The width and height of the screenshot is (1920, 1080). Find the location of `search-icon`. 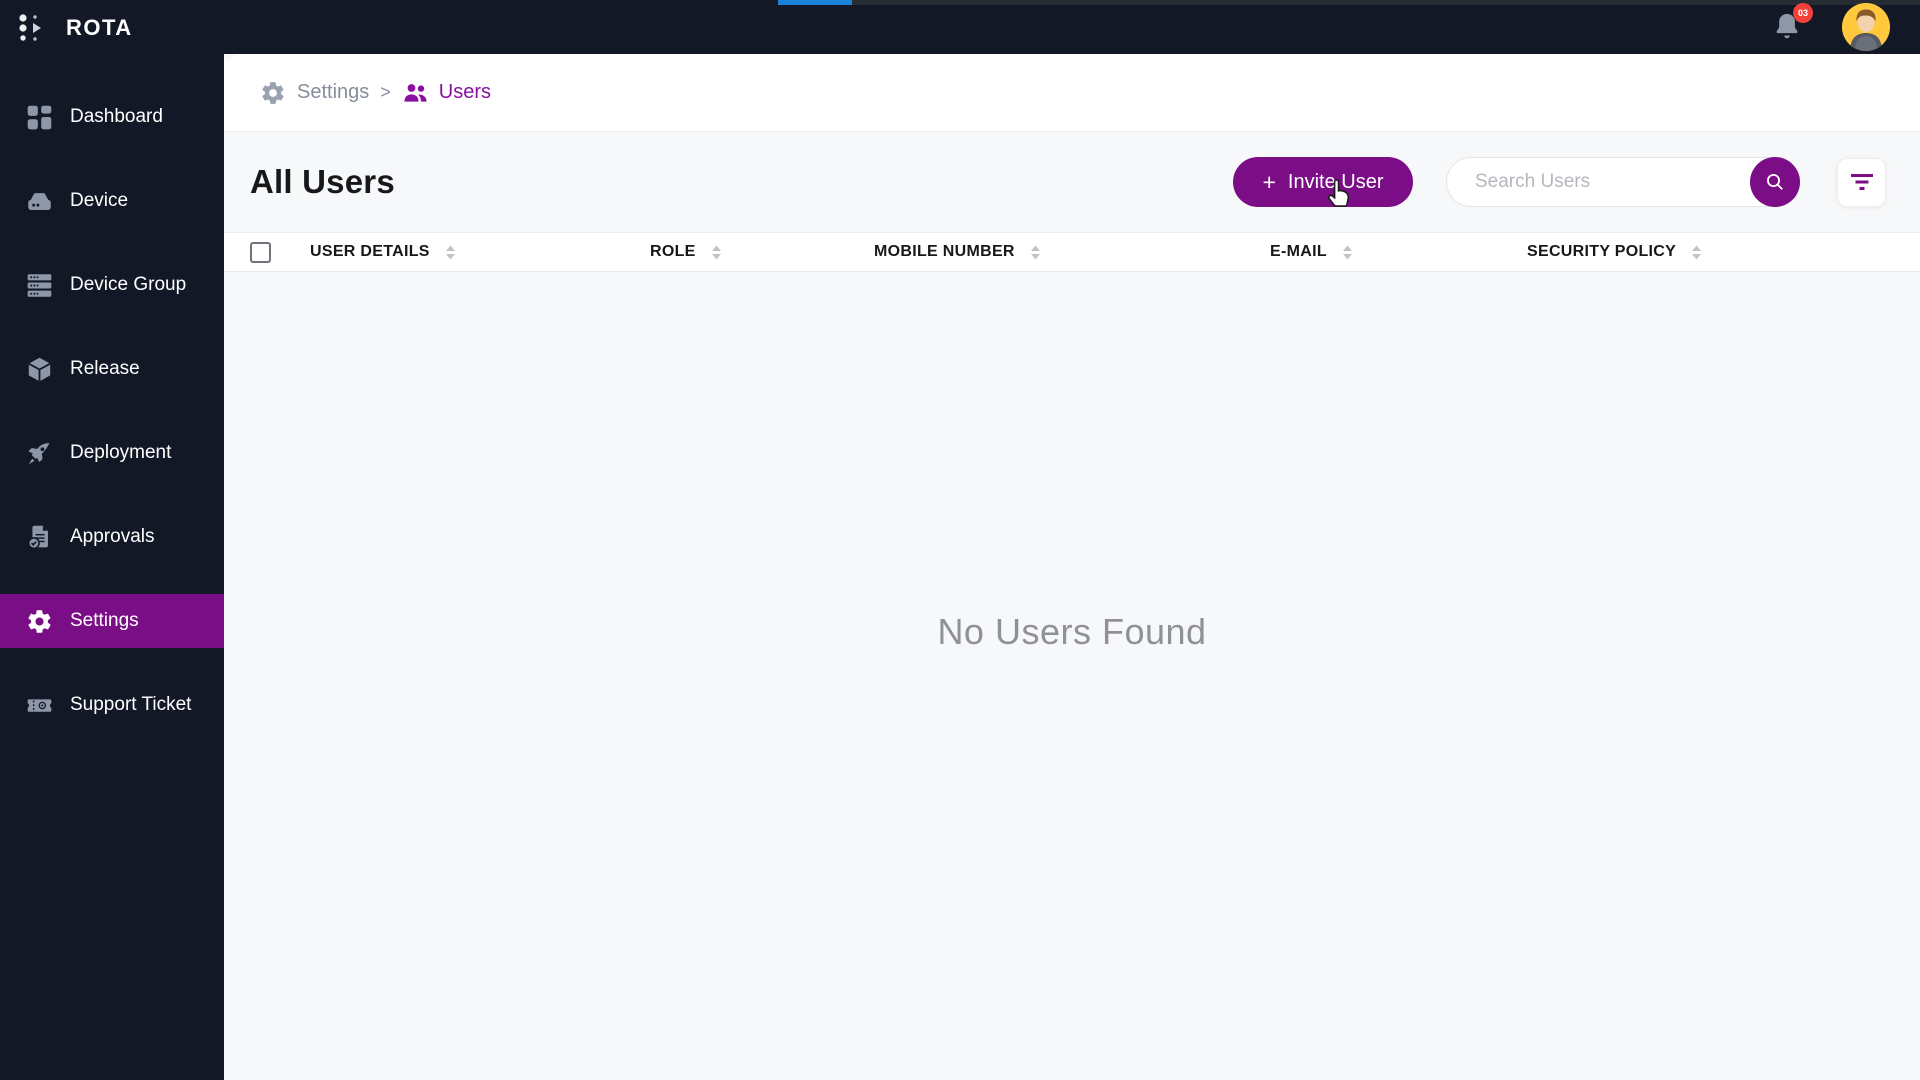

search-icon is located at coordinates (1775, 182).